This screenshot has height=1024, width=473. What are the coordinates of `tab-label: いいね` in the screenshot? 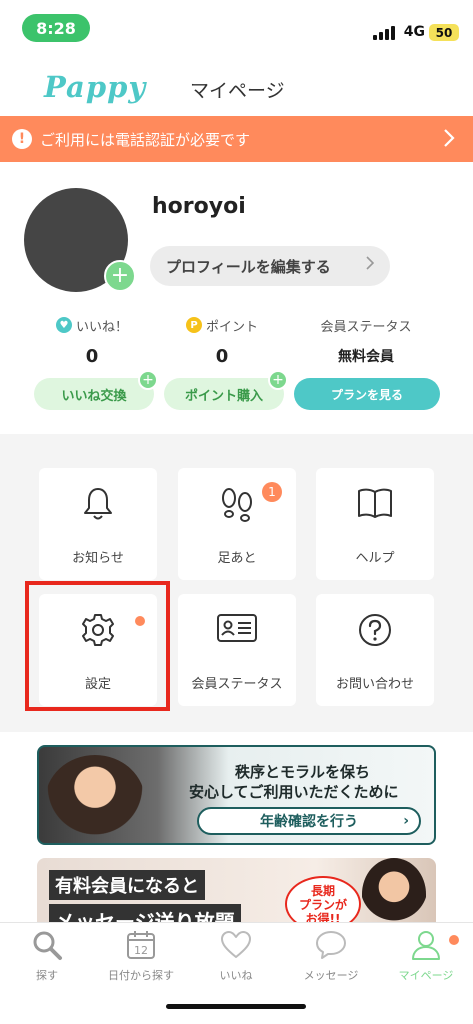 It's located at (236, 975).